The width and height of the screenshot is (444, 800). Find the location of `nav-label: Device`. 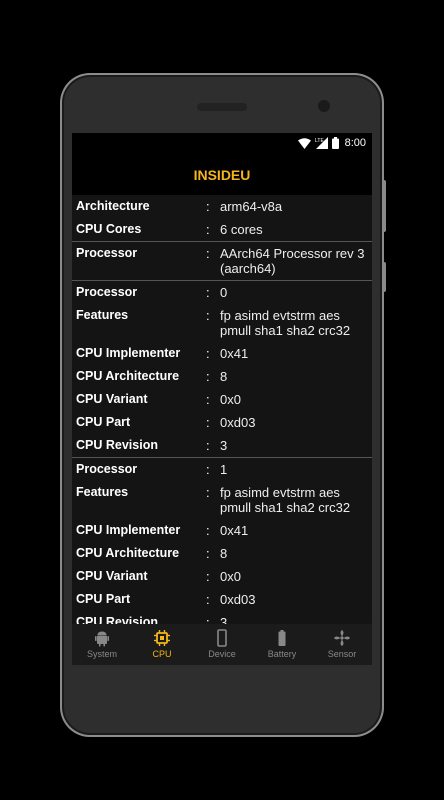

nav-label: Device is located at coordinates (222, 654).